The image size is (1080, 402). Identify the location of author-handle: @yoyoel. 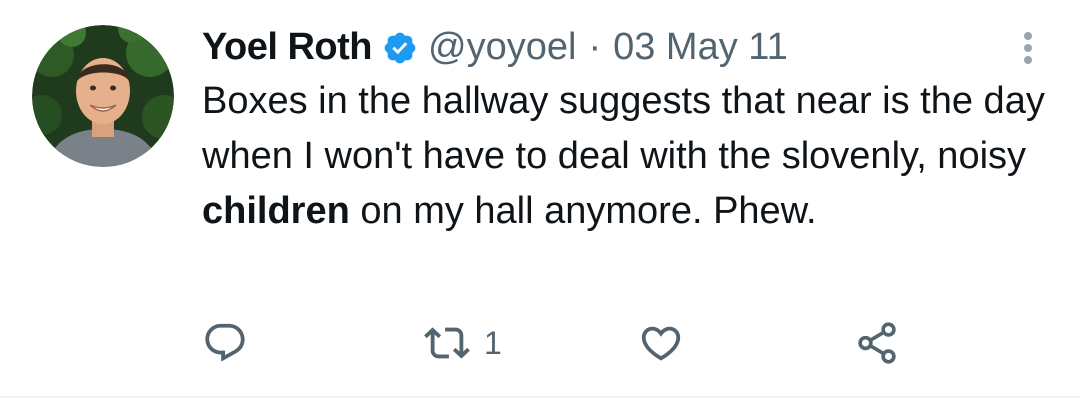
(502, 47).